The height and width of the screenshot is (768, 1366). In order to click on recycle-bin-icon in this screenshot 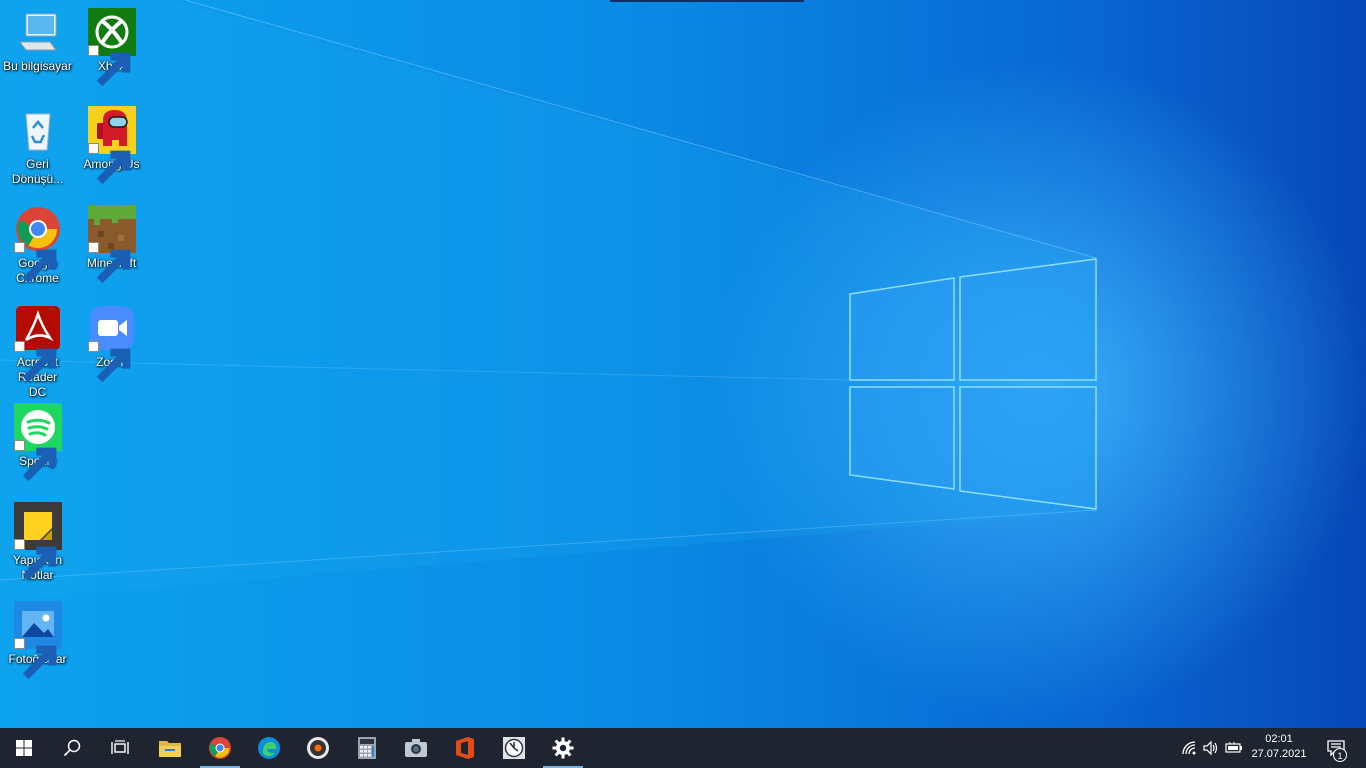, I will do `click(37, 132)`.